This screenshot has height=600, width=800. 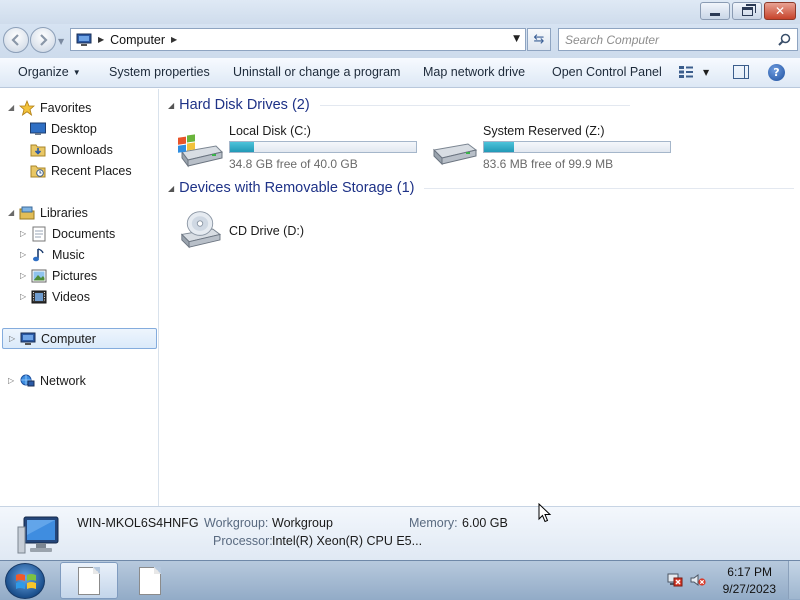 I want to click on minimize-button, so click(x=715, y=11).